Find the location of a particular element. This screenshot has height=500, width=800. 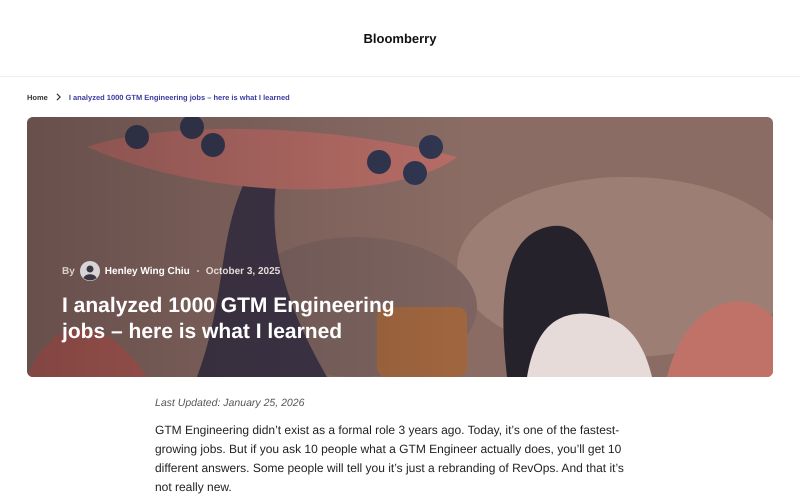

article-paragraph: GTM Engineering didn’t exist as a formal role 3 years ago. Today, it’s one of the fastest-growing jobs. But if you ask 10 people what a GTM Engineer actually does, you’ll get 10 different answers. Some people will tell you it’s just a rebranding of RevOps. And that it’s not really new. is located at coordinates (390, 459).